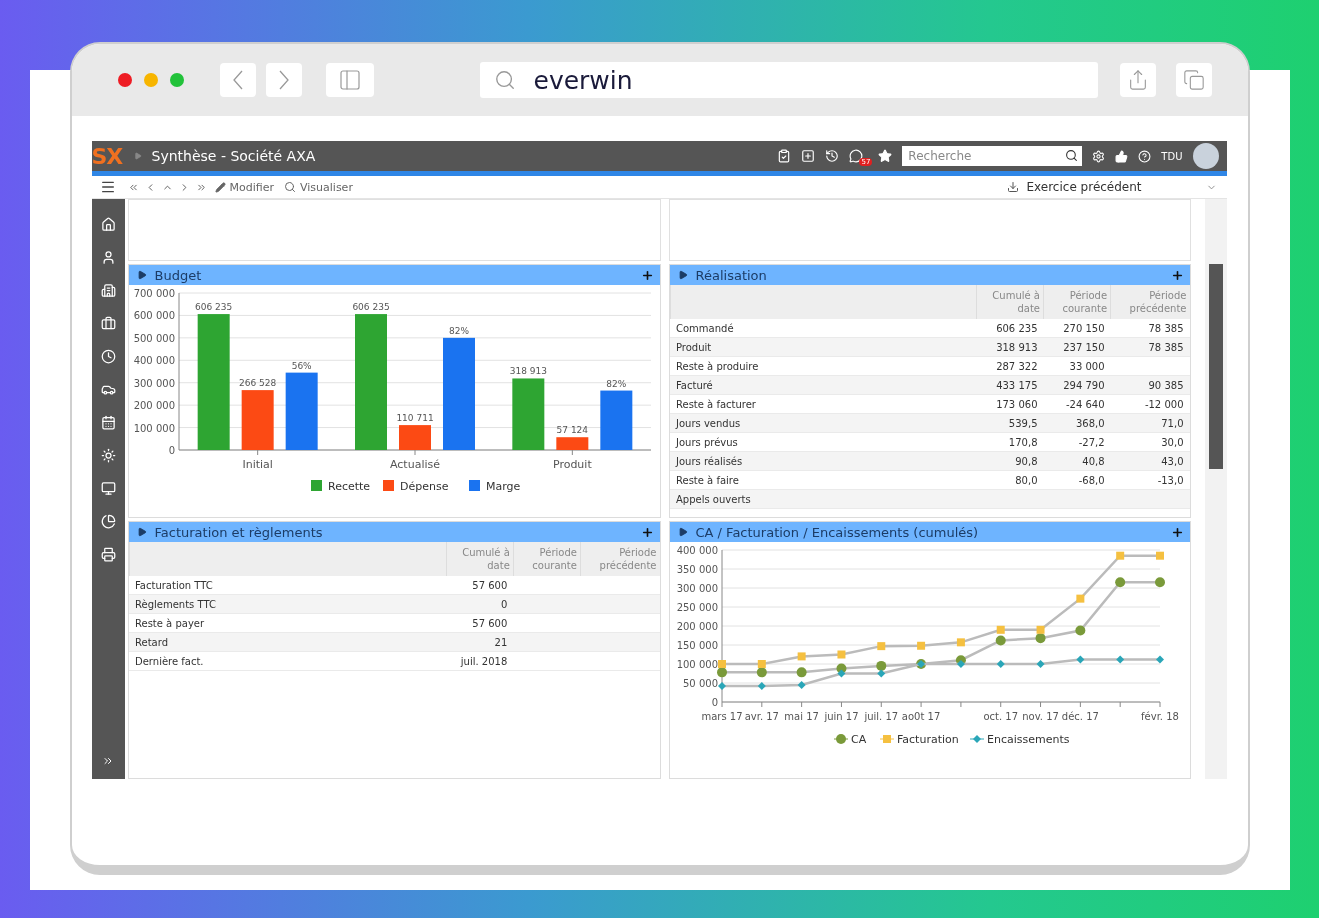  What do you see at coordinates (920, 716) in the screenshot?
I see `axis-label: ao0t 17` at bounding box center [920, 716].